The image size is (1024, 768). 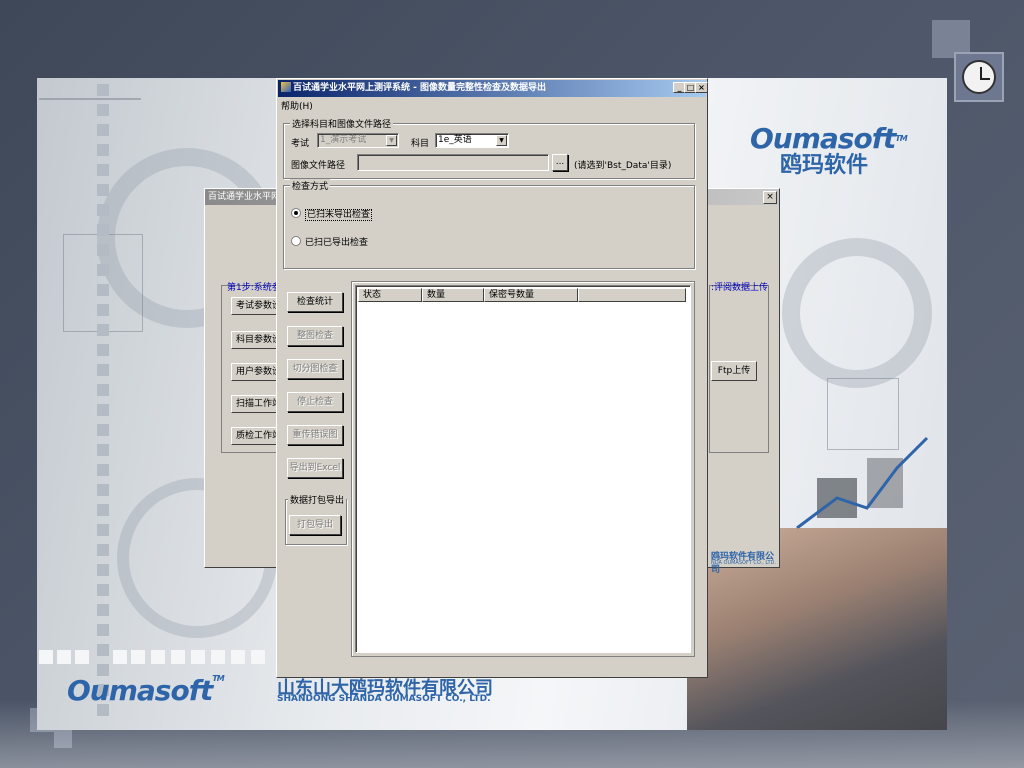 What do you see at coordinates (315, 402) in the screenshot?
I see `stop-check-button: 停止检查` at bounding box center [315, 402].